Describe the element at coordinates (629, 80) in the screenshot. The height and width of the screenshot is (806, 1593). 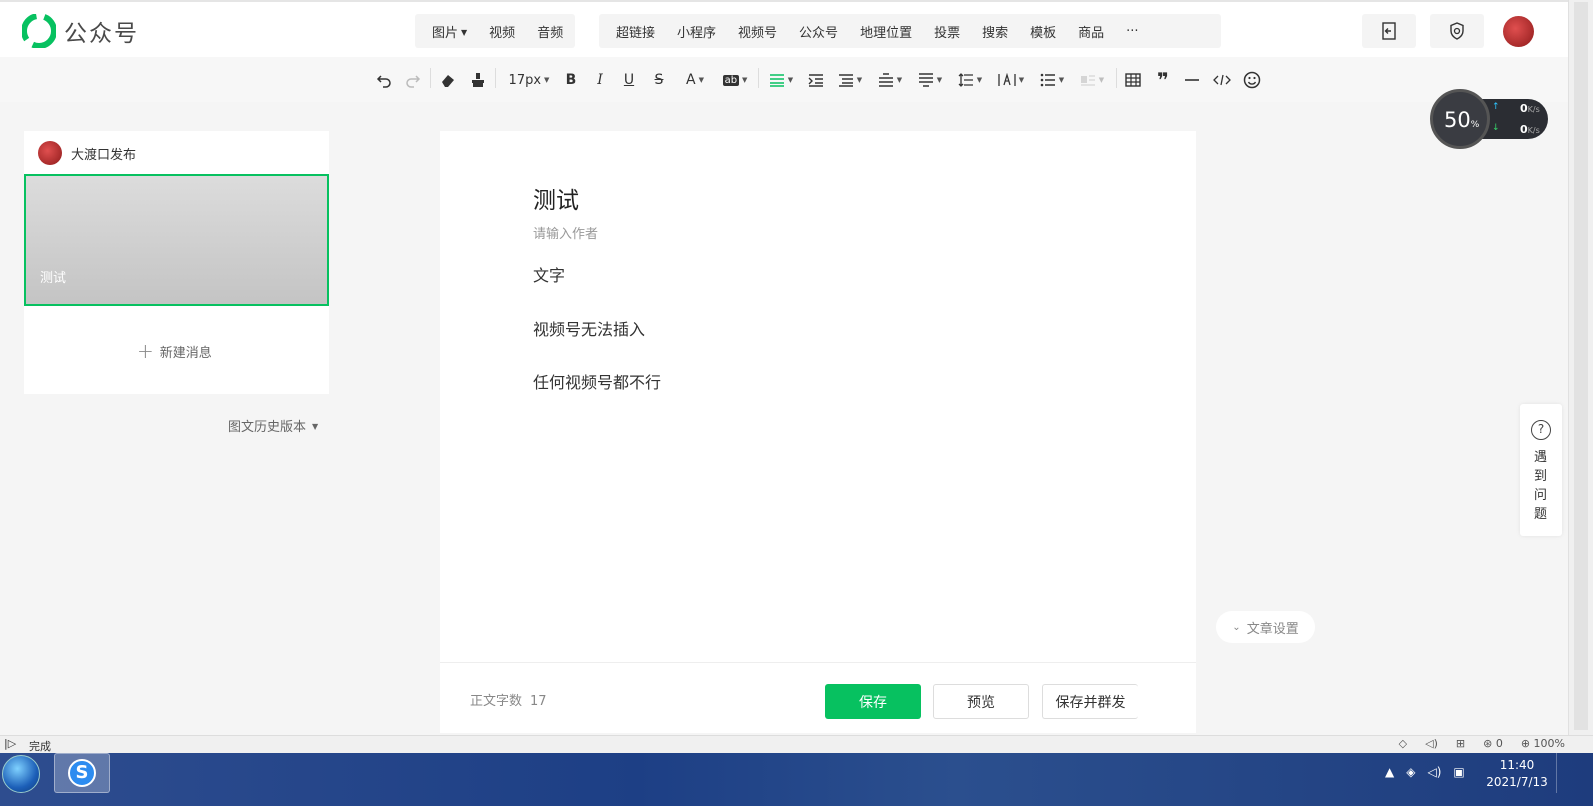
I see `underline-button: U` at that location.